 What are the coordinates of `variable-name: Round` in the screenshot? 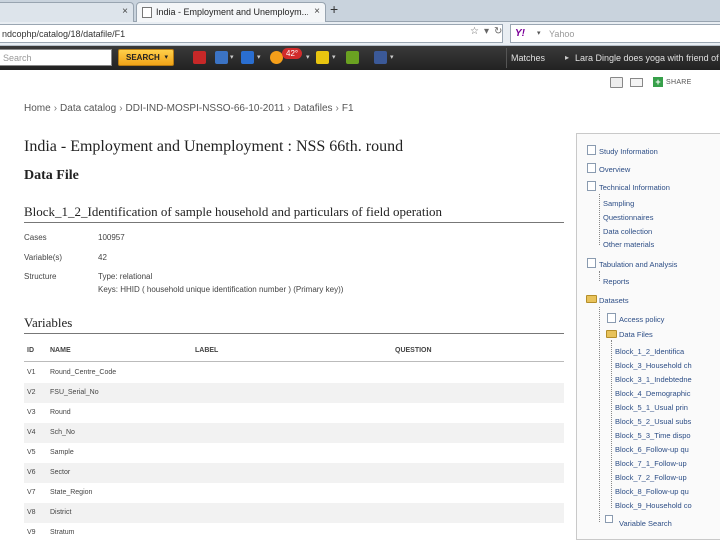 It's located at (60, 412).